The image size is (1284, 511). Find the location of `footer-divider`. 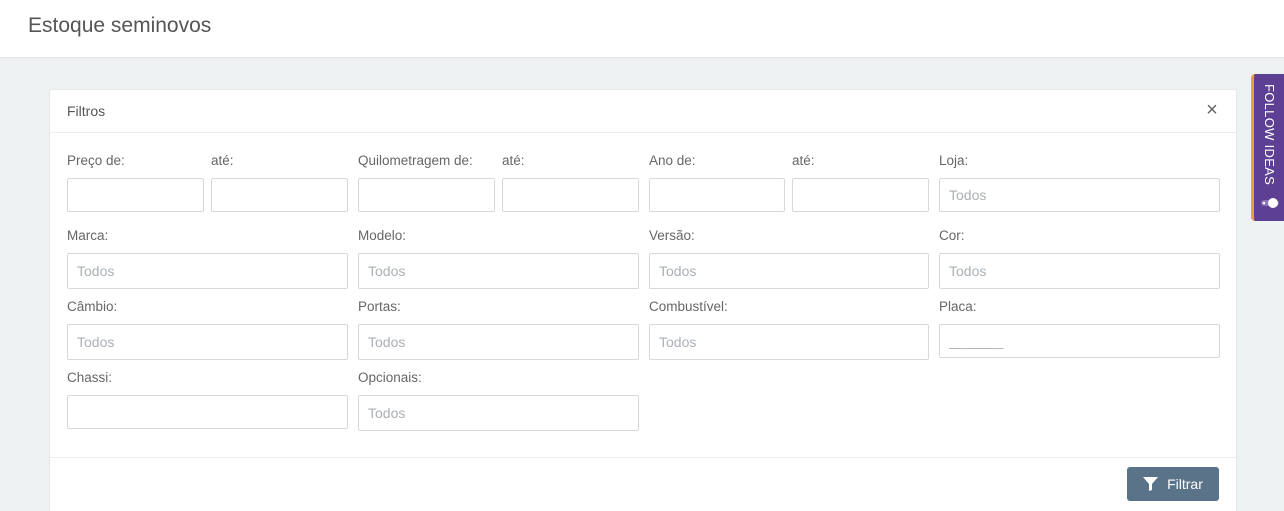

footer-divider is located at coordinates (643, 457).